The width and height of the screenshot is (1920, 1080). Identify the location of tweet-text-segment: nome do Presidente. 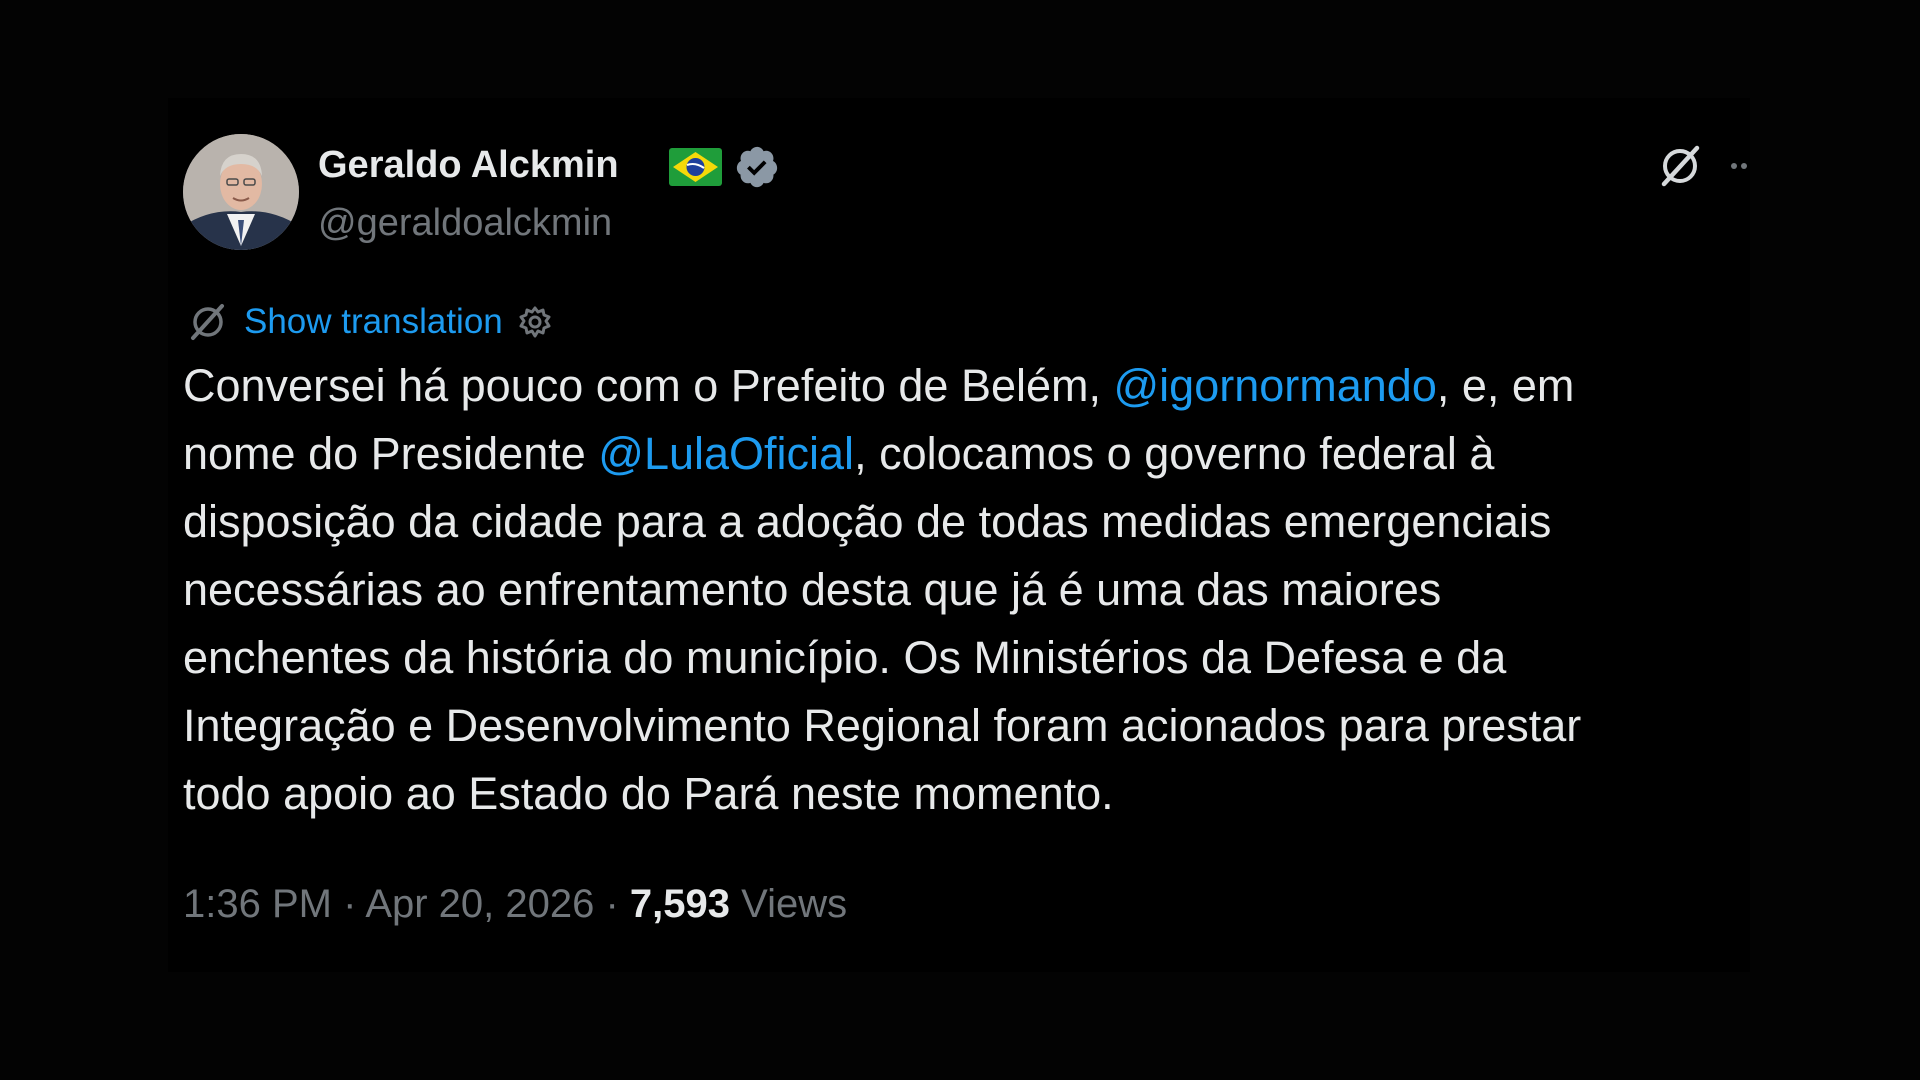
(391, 453).